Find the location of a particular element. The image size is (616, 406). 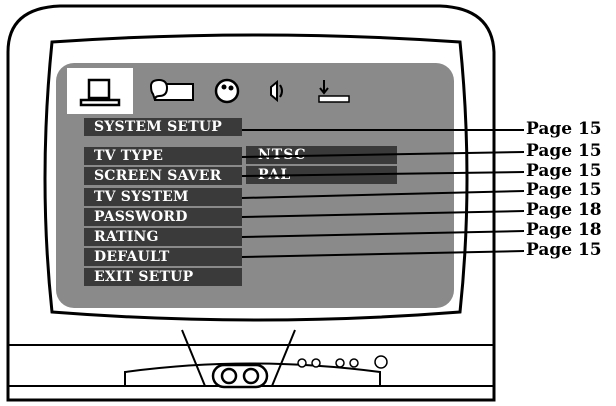

menu-title: SYSTEM SETUP is located at coordinates (163, 127).